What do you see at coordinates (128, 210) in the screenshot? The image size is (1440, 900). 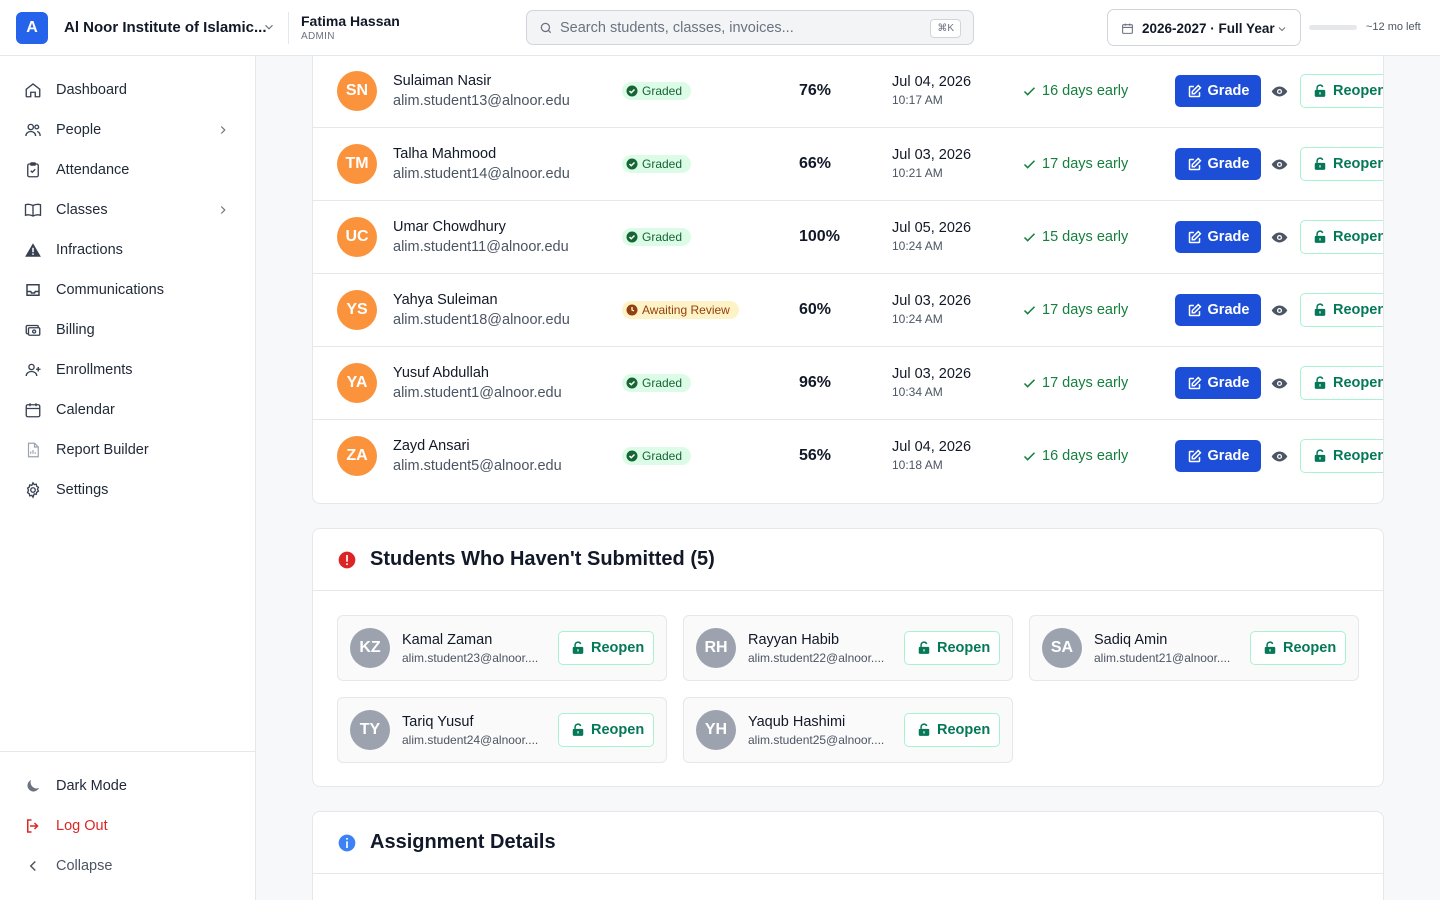 I see `sidebar-item-classes: Classes` at bounding box center [128, 210].